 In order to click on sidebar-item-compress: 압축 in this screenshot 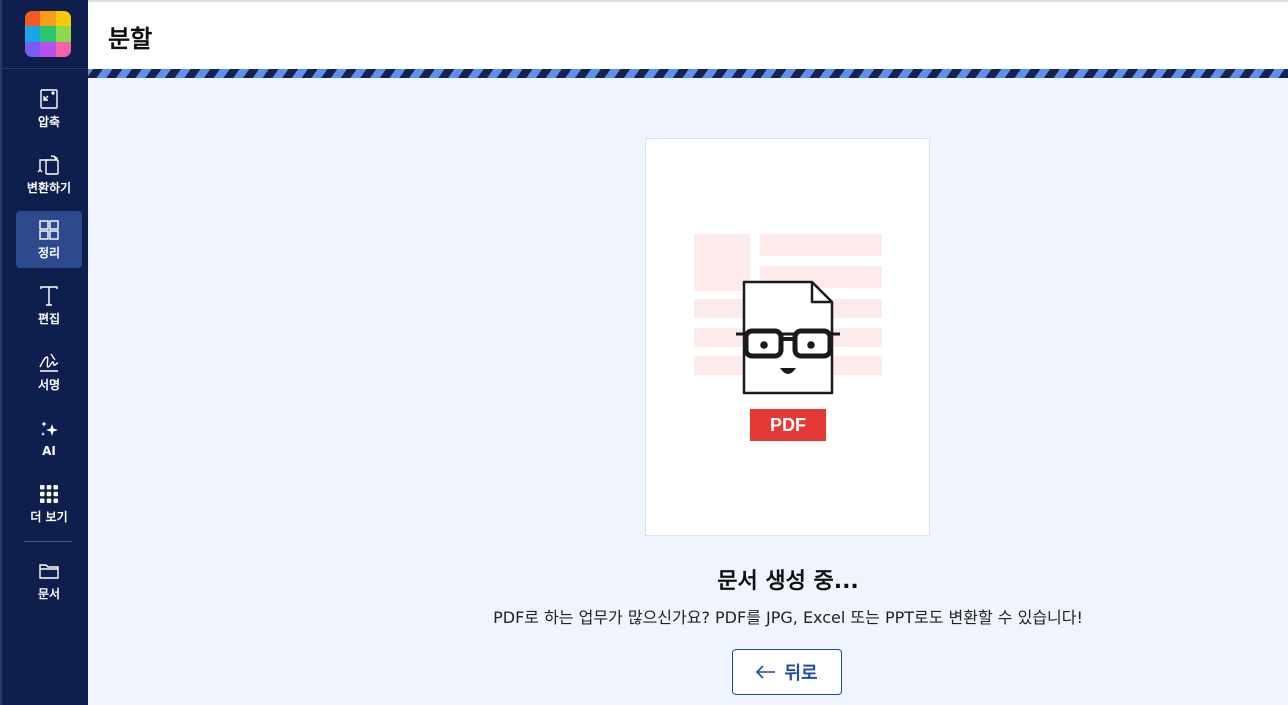, I will do `click(49, 108)`.